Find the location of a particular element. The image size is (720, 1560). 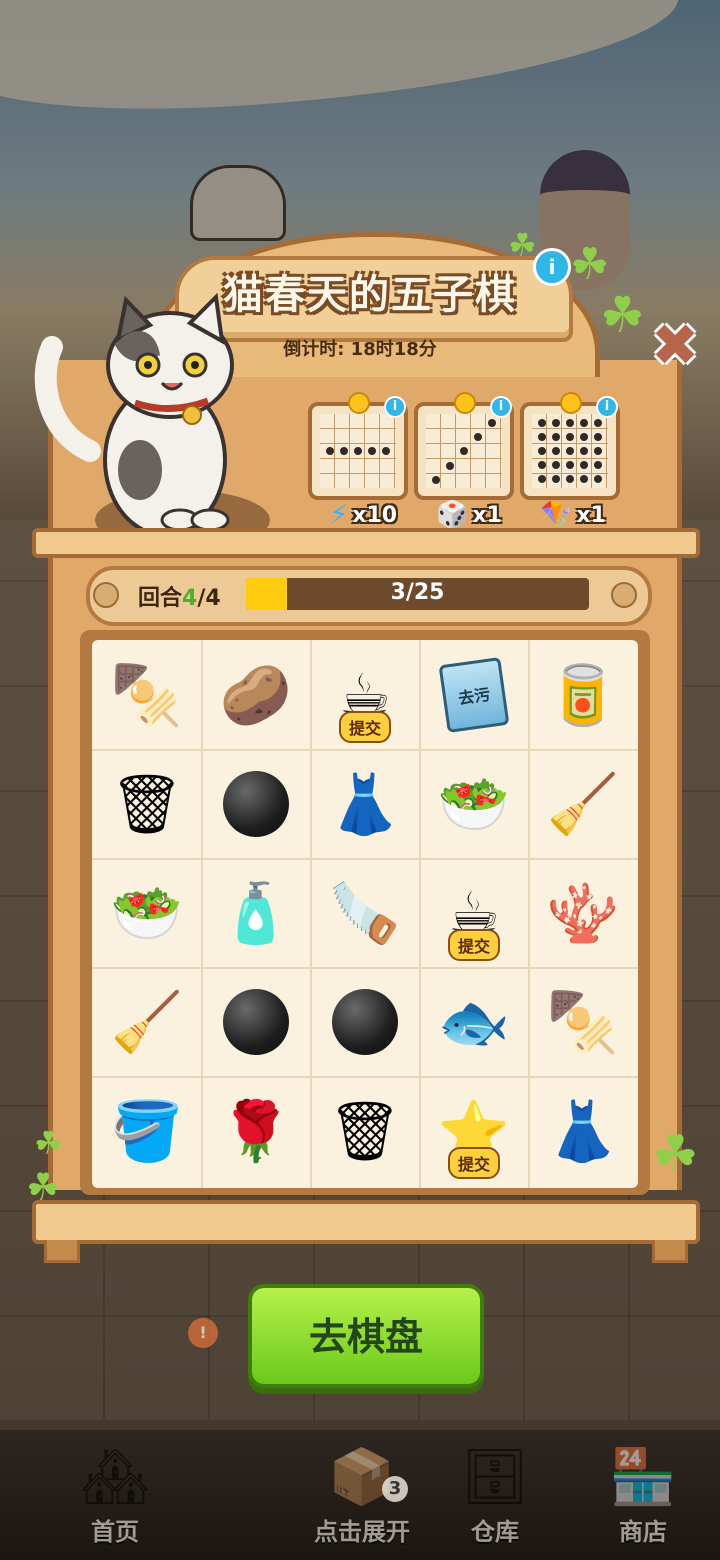

board-cell-blue-fish: 🐟 is located at coordinates (474, 1022).